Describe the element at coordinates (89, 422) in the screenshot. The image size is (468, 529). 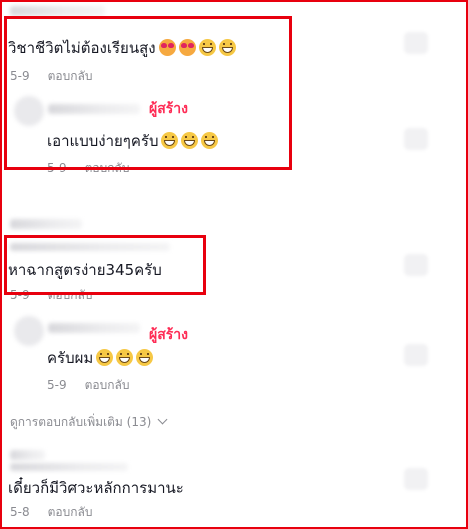
I see `view-more-replies-button: ดูการตอบกลับเพิ่มเติม (13)` at that location.